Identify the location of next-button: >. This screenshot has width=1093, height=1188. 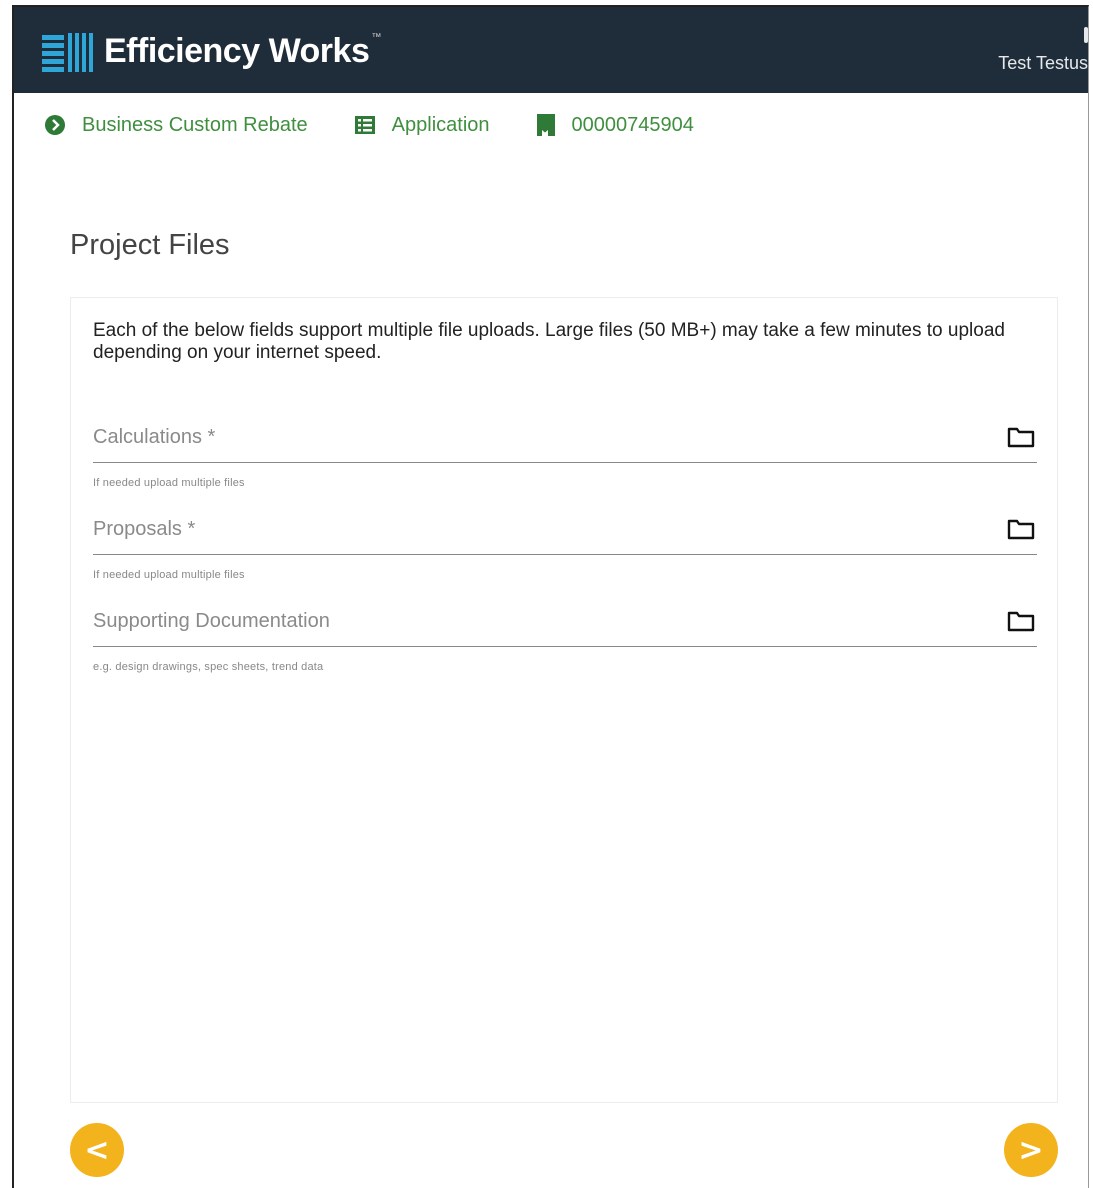
(1031, 1150).